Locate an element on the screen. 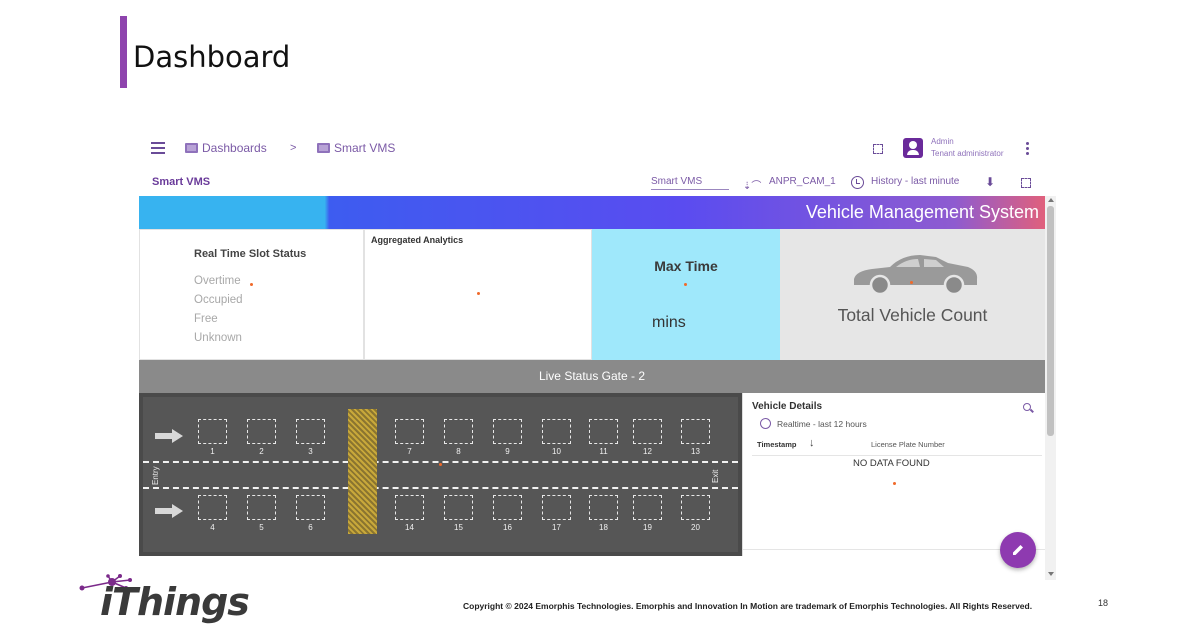 This screenshot has height=630, width=1200. legend-occupied: Occupied is located at coordinates (218, 300).